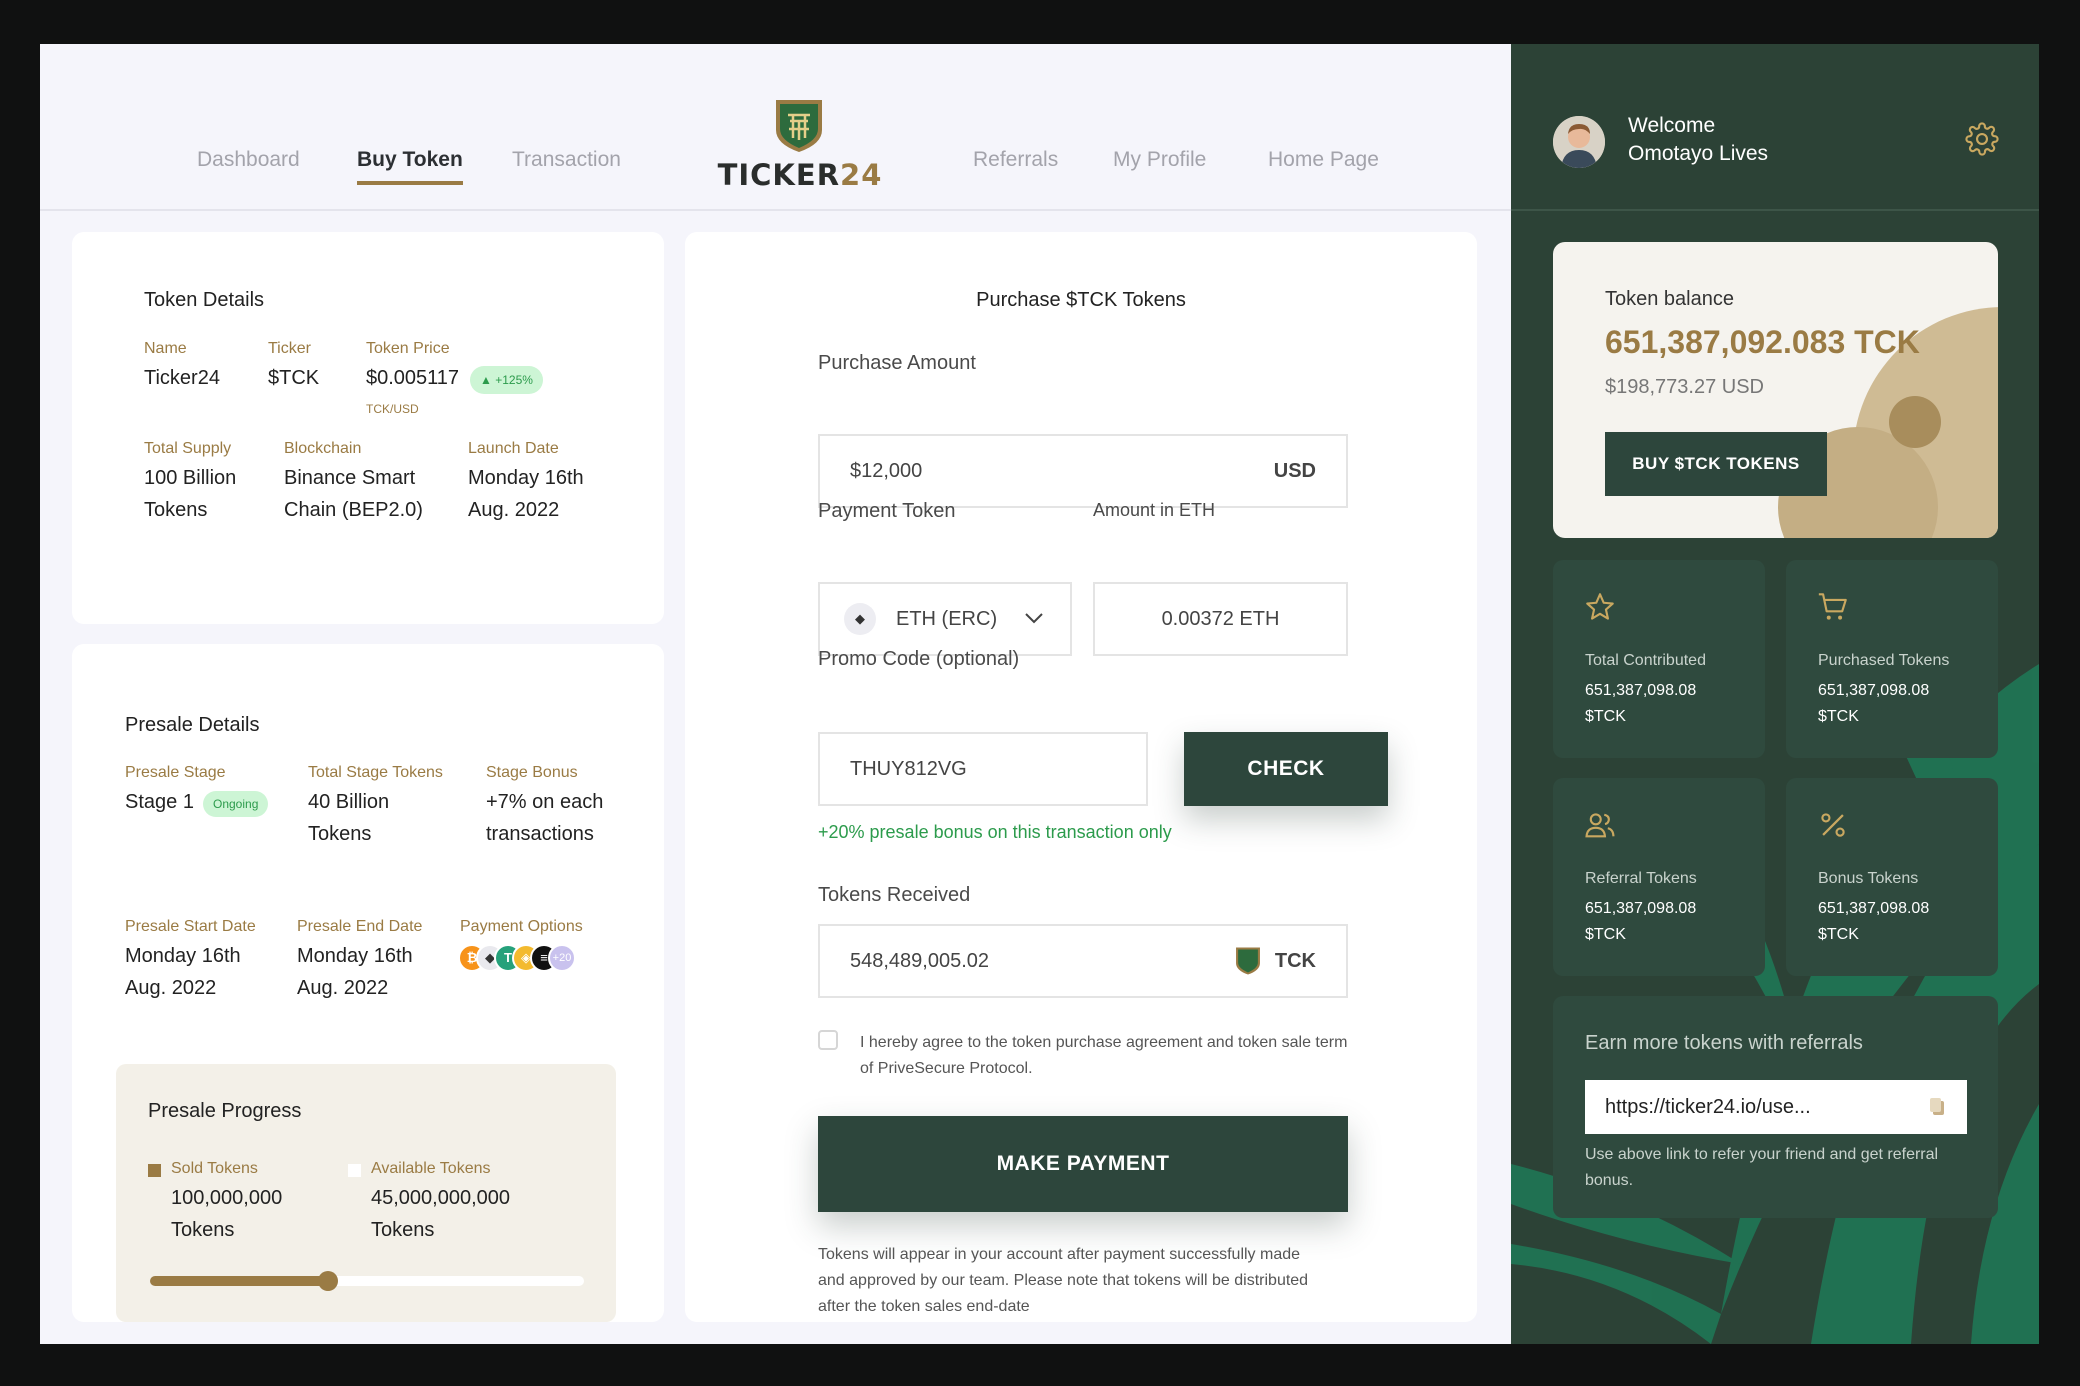 The height and width of the screenshot is (1386, 2080). I want to click on purchase-amount-input: $12,000 USD, so click(1083, 471).